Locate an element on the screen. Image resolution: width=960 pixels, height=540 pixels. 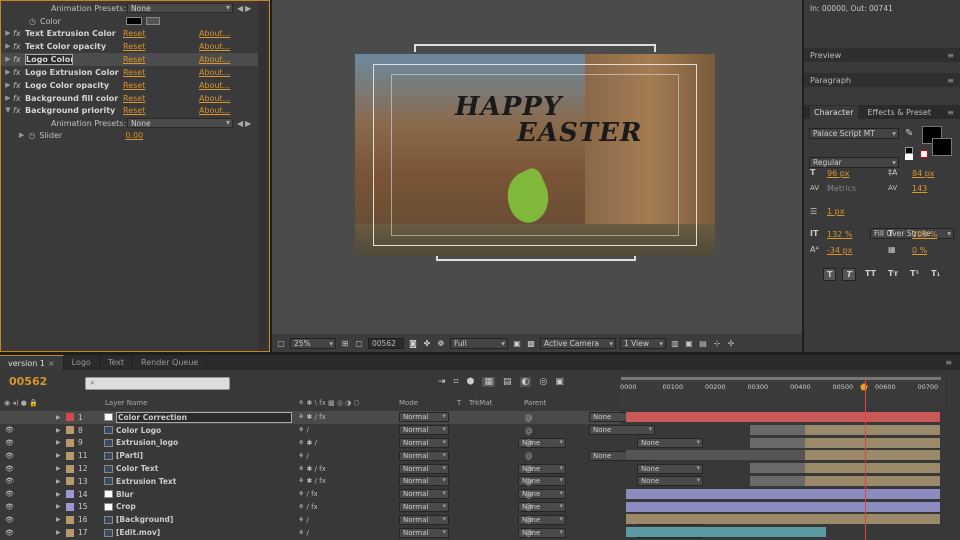
panel-menu-icon-3: ≡ is located at coordinates (950, 112).